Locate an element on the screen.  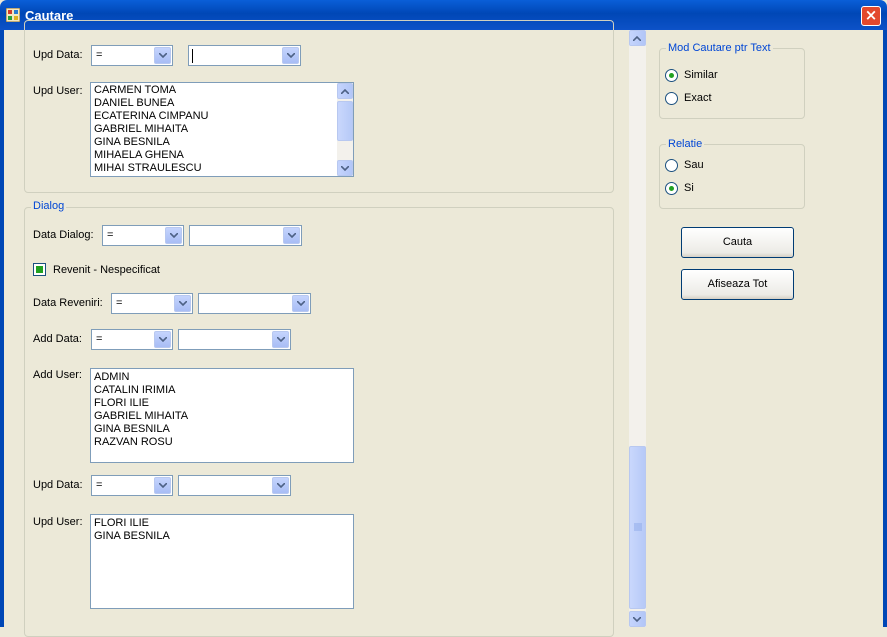
list-scrollbar is located at coordinates (345, 129).